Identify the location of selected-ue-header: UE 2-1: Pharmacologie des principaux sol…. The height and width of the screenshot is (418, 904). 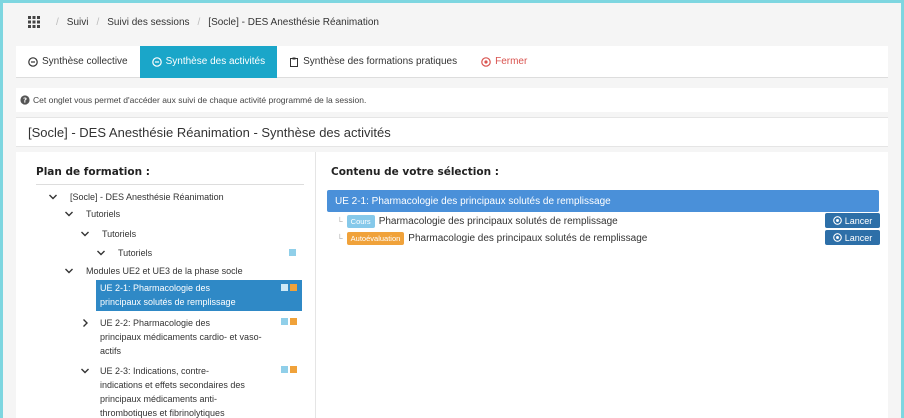
(603, 201).